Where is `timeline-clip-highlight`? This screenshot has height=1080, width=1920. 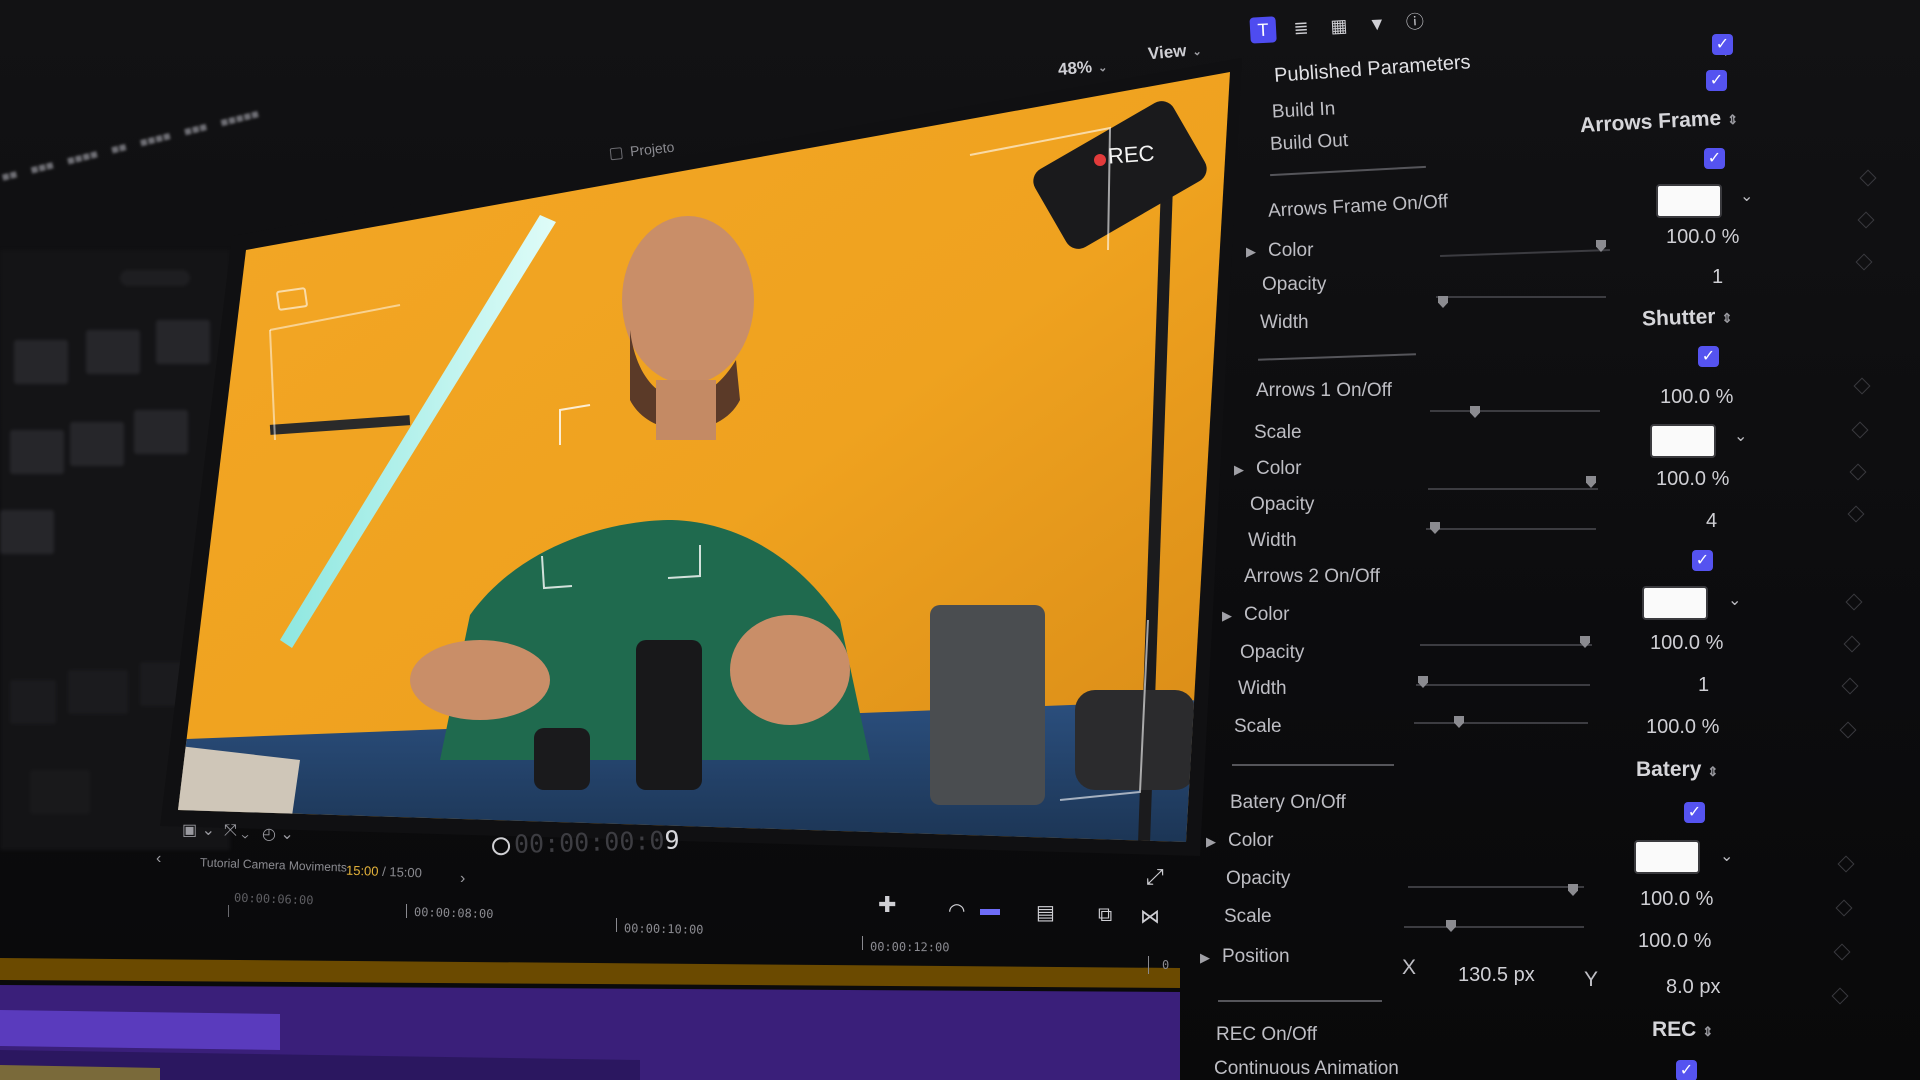 timeline-clip-highlight is located at coordinates (140, 1030).